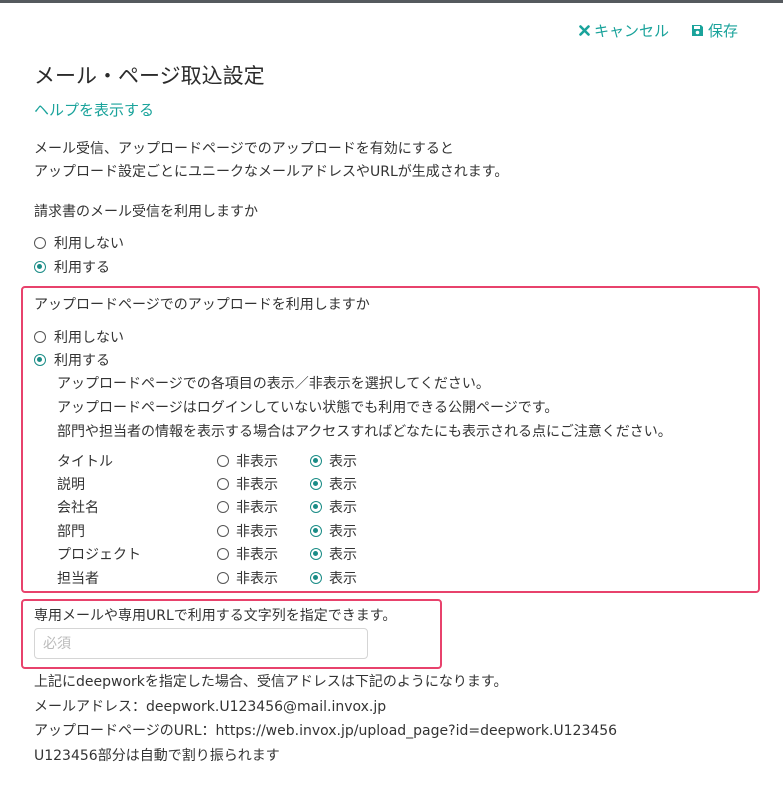 This screenshot has width=783, height=800. Describe the element at coordinates (215, 616) in the screenshot. I see `dedicated-string-question: 専用メールや専用URLで利用する文字列を指定できます。` at that location.